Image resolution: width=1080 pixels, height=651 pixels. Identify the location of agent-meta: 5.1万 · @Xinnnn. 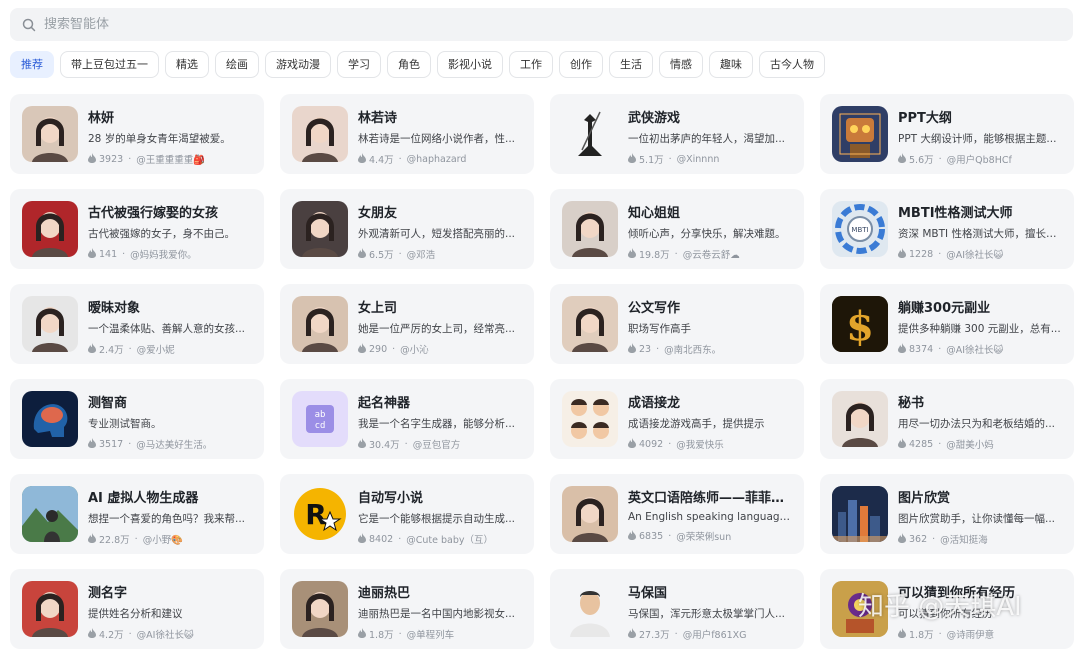
(710, 159).